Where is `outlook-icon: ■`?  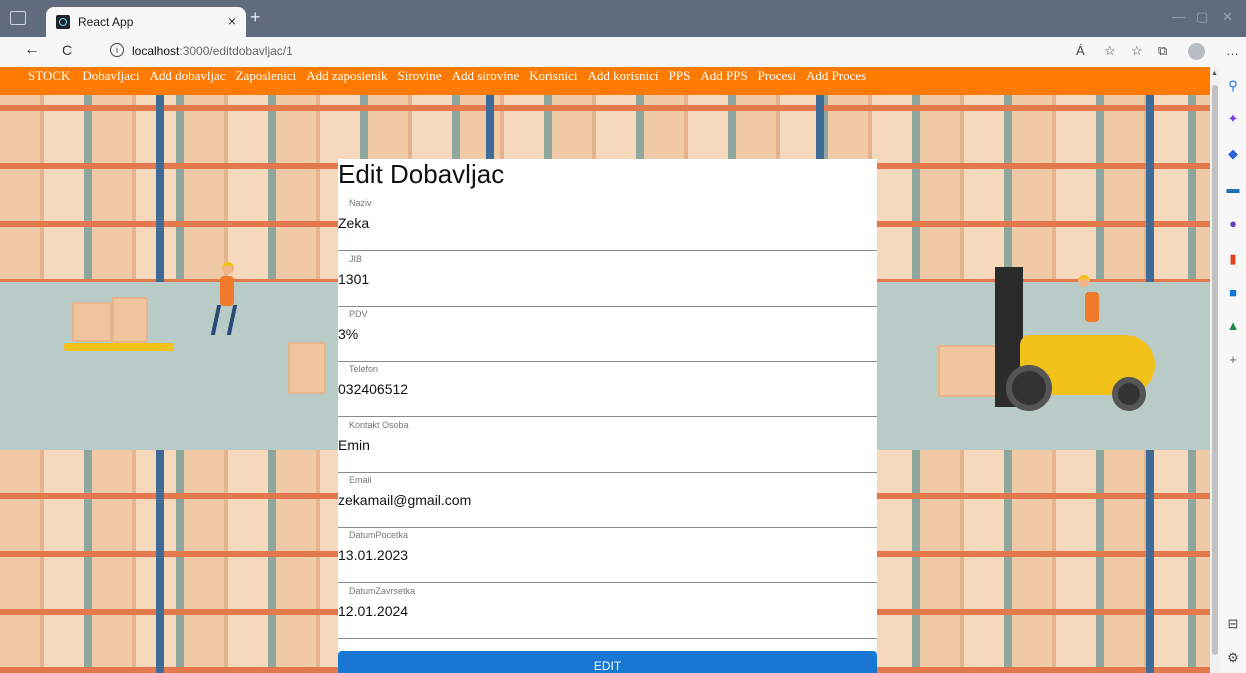 outlook-icon: ■ is located at coordinates (1233, 293).